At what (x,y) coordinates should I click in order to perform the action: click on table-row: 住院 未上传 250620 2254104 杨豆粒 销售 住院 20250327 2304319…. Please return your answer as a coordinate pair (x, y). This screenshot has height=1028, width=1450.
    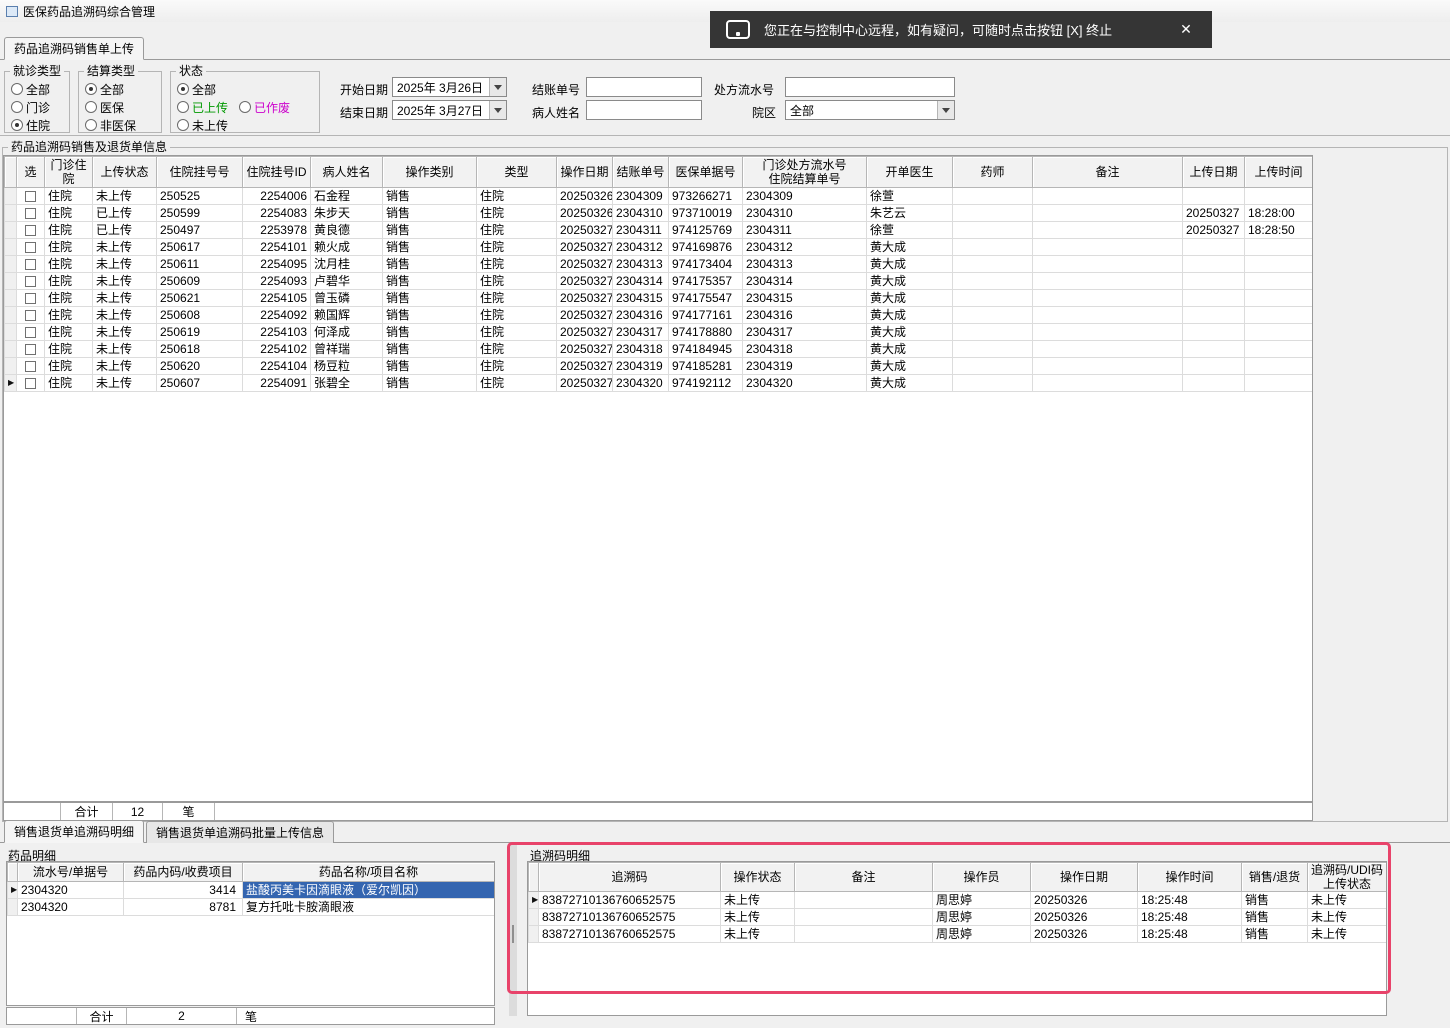
    Looking at the image, I should click on (658, 366).